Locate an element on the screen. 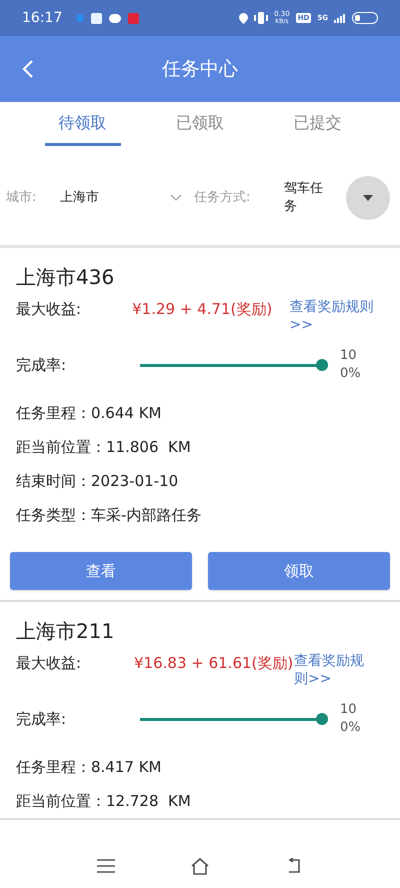 The height and width of the screenshot is (888, 400). vibrate-icon is located at coordinates (261, 18).